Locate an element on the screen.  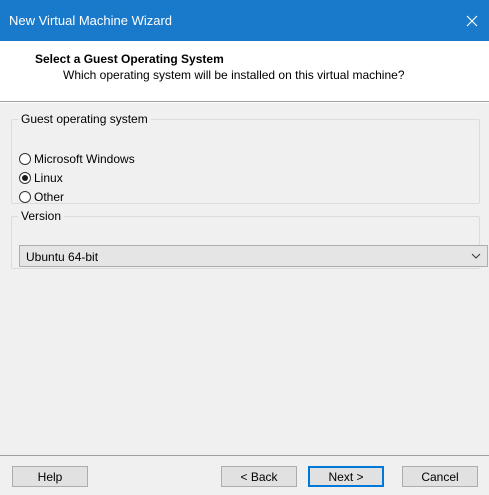
version-legend: Version is located at coordinates (41, 216).